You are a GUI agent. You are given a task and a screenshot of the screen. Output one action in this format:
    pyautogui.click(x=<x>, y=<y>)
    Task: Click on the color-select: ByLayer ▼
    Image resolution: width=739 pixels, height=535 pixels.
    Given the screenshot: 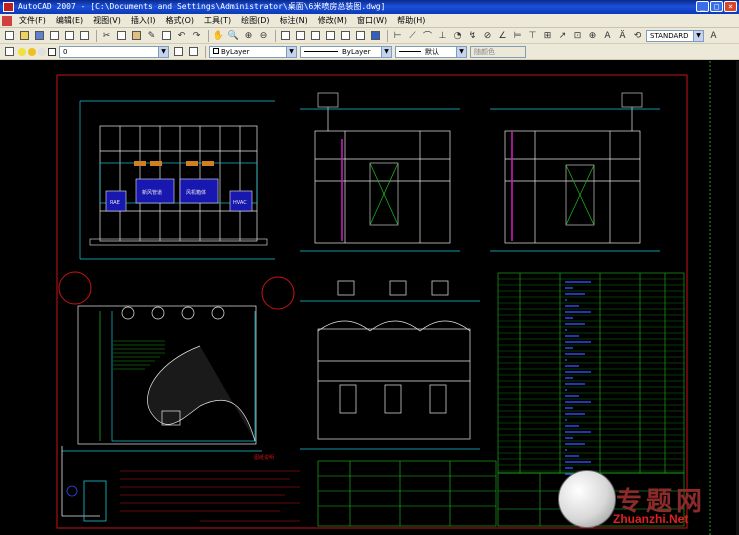 What is the action you would take?
    pyautogui.click(x=253, y=51)
    